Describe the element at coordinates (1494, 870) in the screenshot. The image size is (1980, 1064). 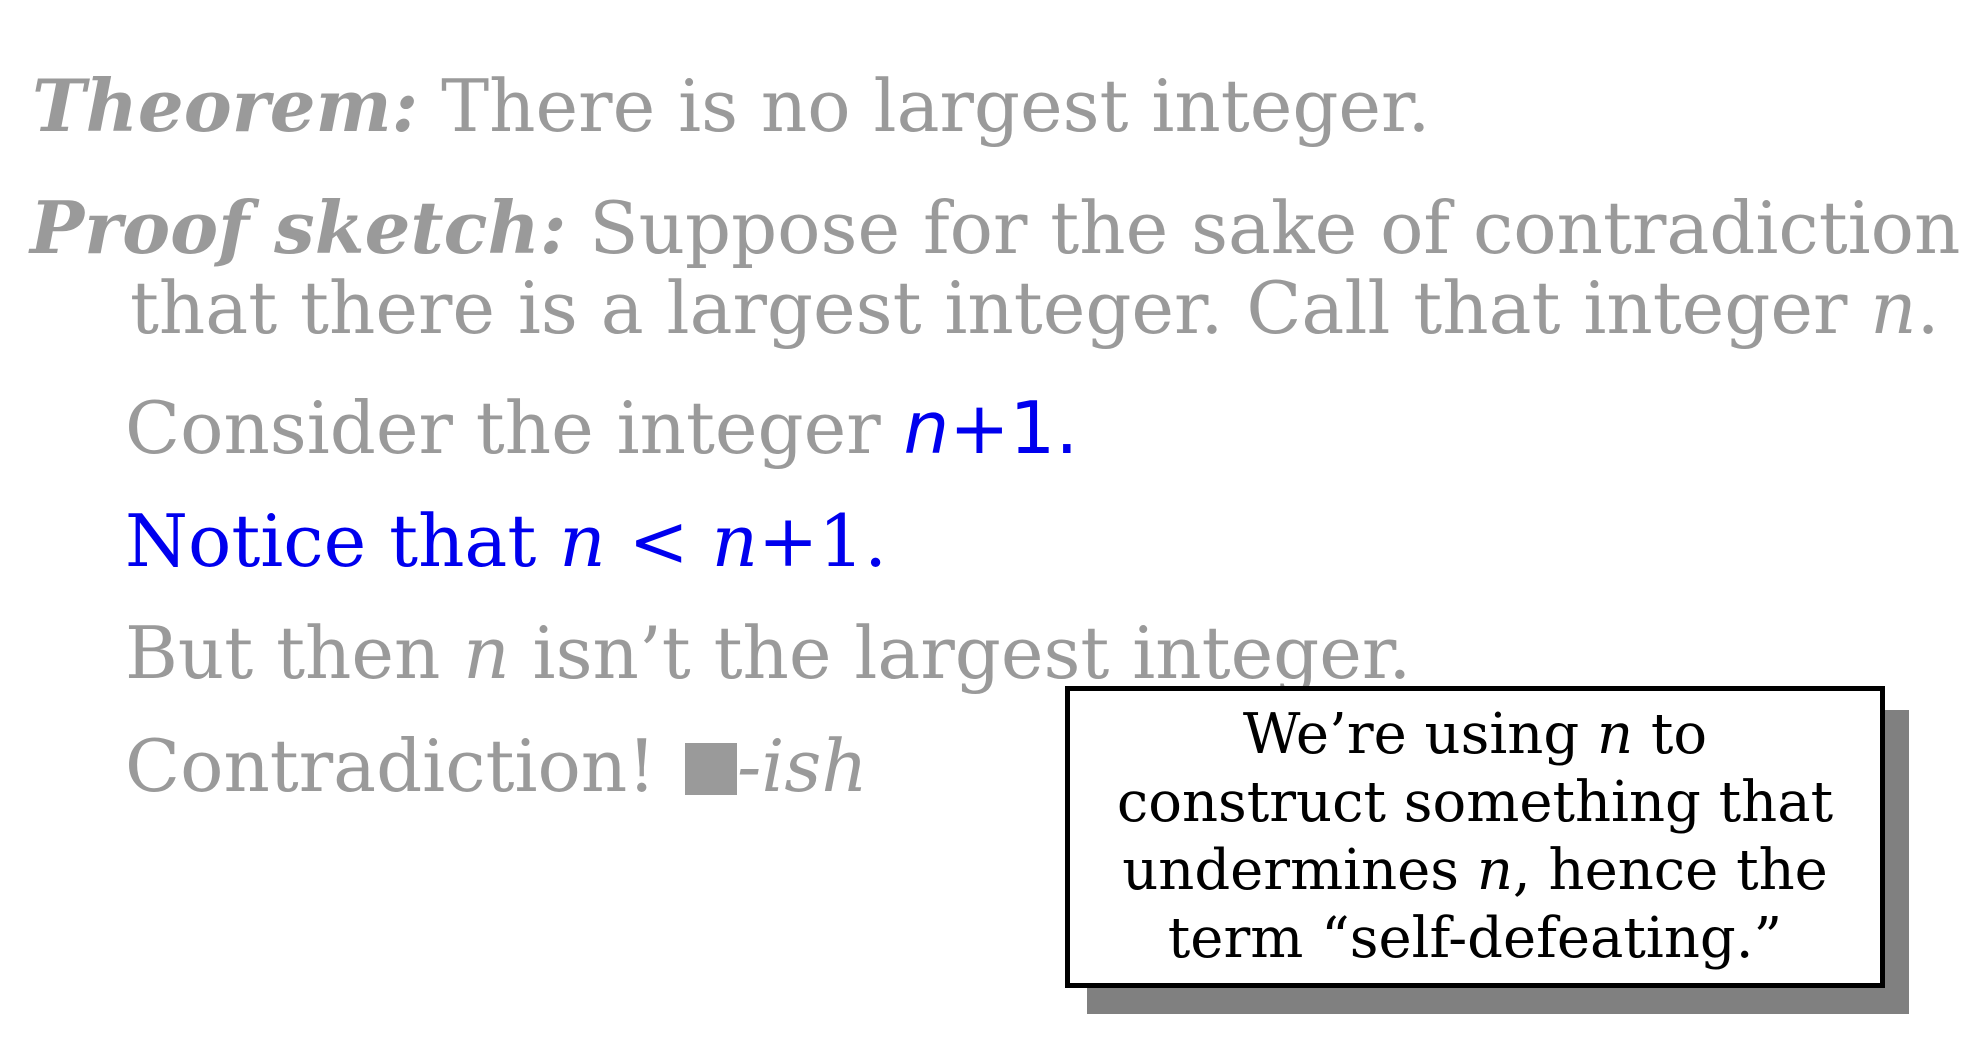
I see `callout-variable-n-2: n` at that location.